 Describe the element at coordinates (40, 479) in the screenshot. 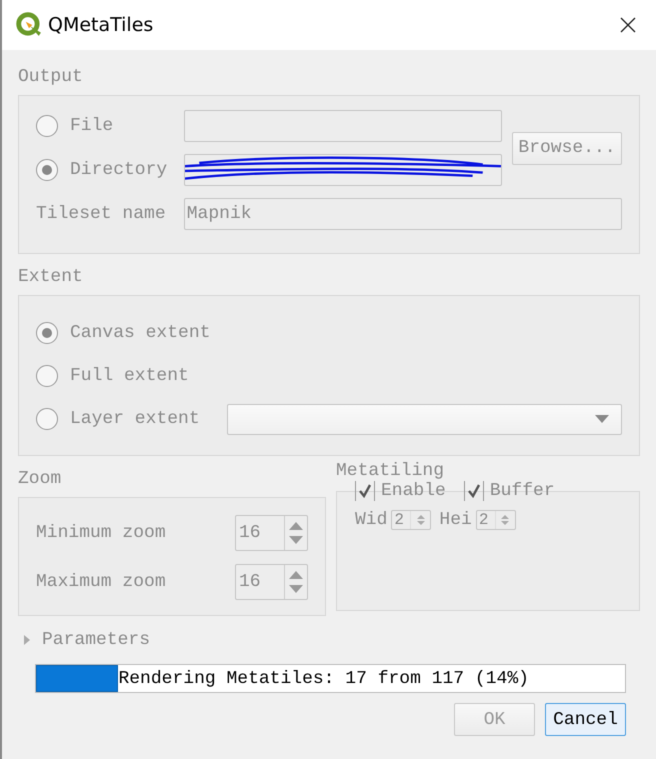

I see `group-title: Zoom` at that location.